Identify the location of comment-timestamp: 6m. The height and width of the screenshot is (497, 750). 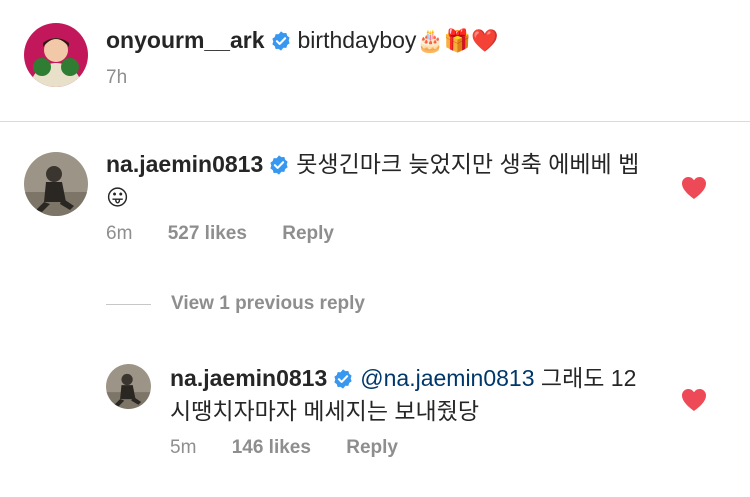
(119, 233).